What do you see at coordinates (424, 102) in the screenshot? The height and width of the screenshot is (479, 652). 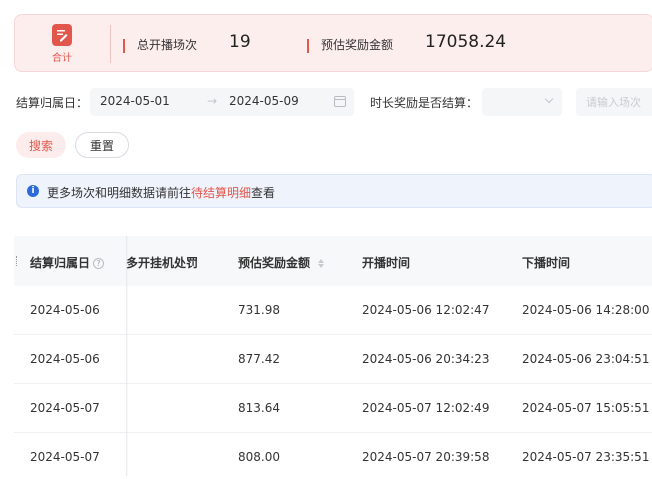 I see `settled-filter-label: 时长奖励是否结算：` at bounding box center [424, 102].